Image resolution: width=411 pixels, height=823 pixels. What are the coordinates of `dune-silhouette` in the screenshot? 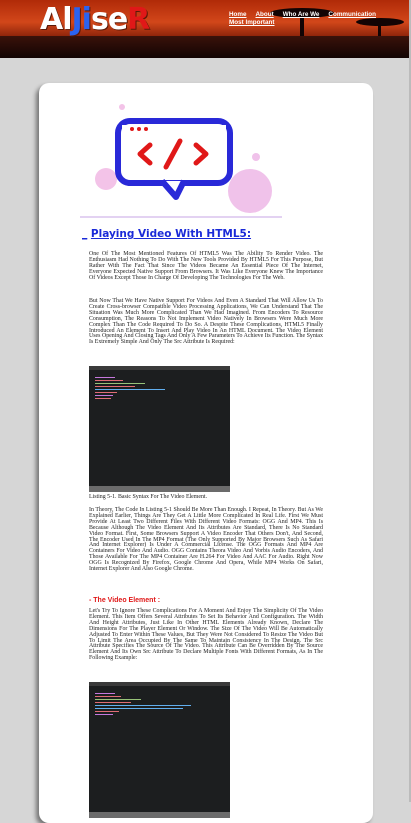 It's located at (205, 47).